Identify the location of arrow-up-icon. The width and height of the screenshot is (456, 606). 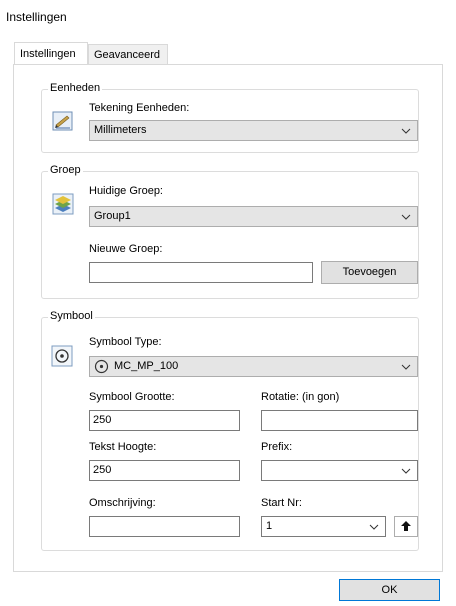
(406, 526).